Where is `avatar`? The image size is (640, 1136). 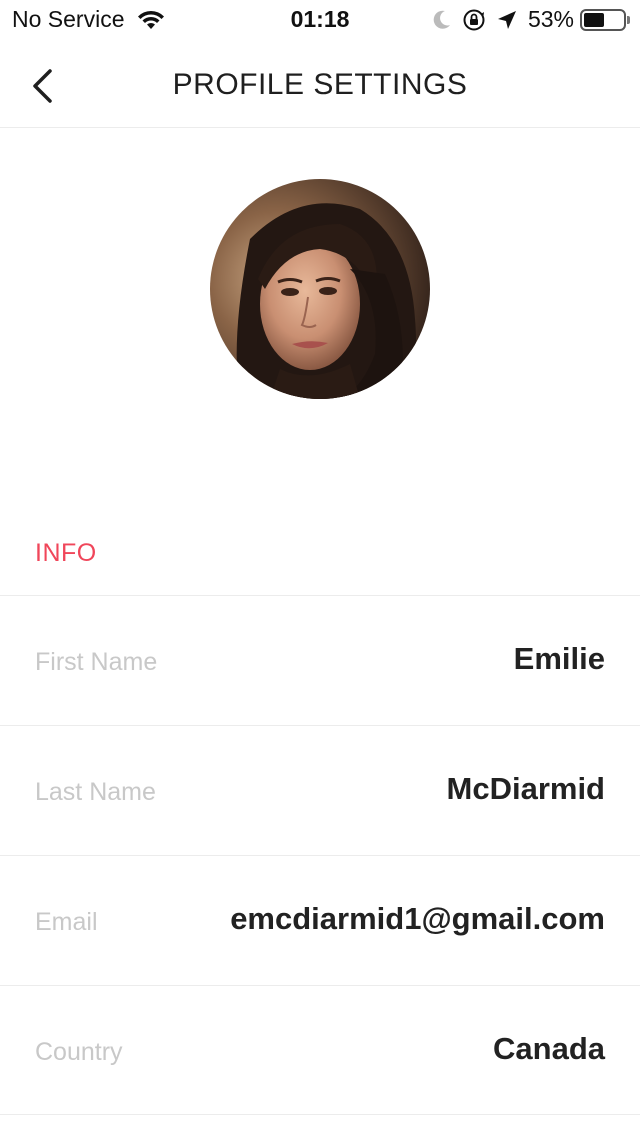
avatar is located at coordinates (320, 289).